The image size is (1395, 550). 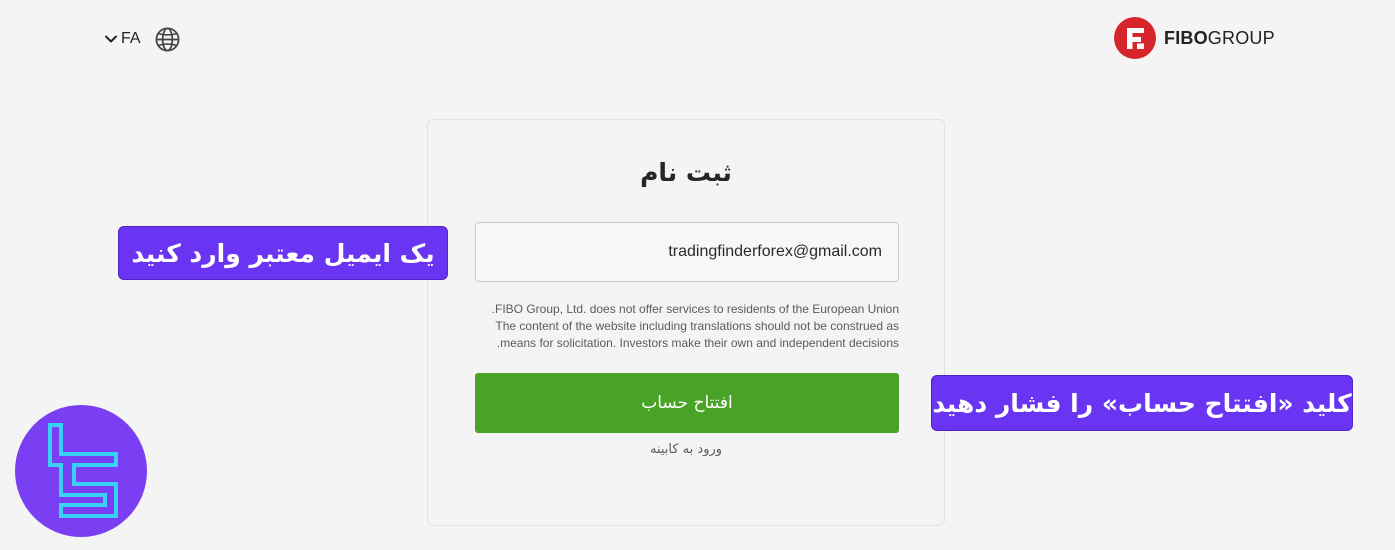 I want to click on language-selector: FA, so click(x=122, y=39).